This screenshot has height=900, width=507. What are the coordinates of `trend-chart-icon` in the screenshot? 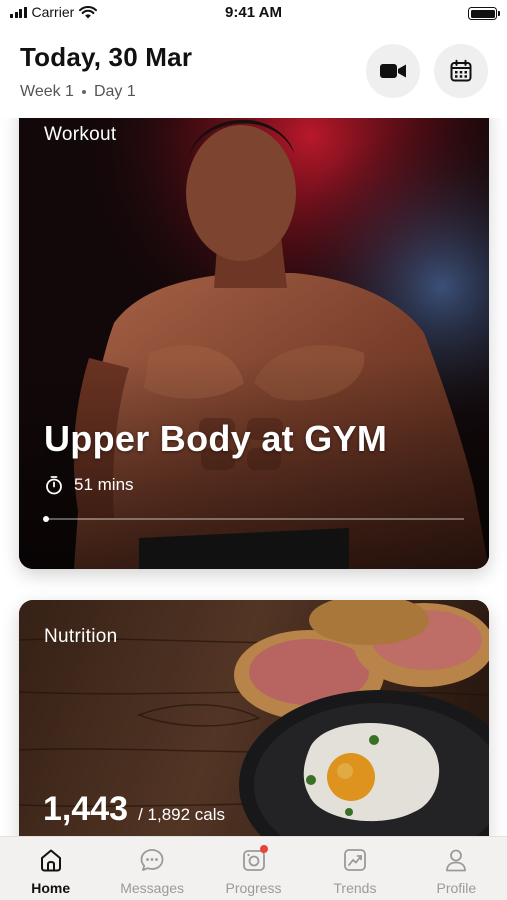 It's located at (355, 860).